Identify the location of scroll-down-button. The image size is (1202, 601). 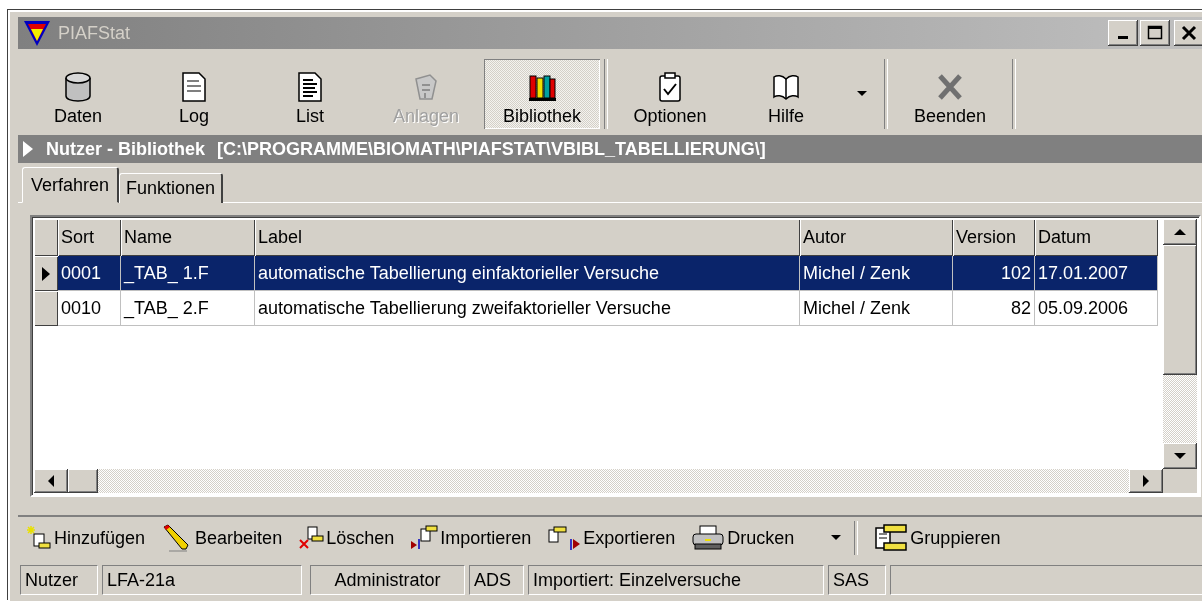
(1180, 456).